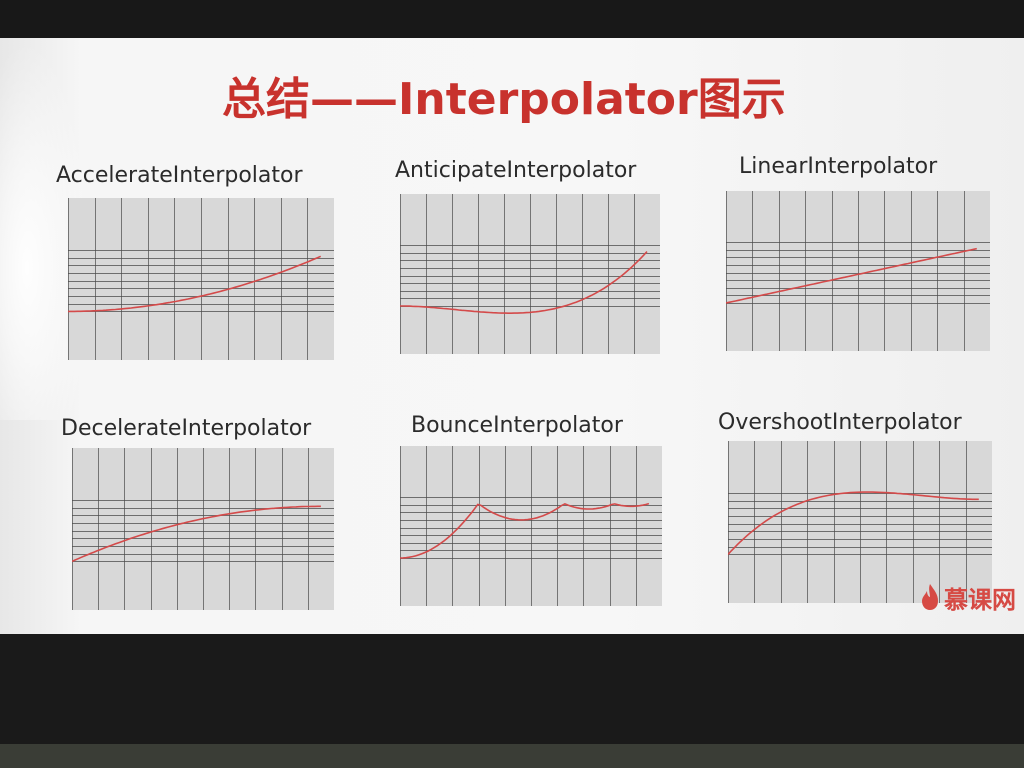 The height and width of the screenshot is (768, 1024). Describe the element at coordinates (195, 284) in the screenshot. I see `interpolation-curve-accelerate` at that location.